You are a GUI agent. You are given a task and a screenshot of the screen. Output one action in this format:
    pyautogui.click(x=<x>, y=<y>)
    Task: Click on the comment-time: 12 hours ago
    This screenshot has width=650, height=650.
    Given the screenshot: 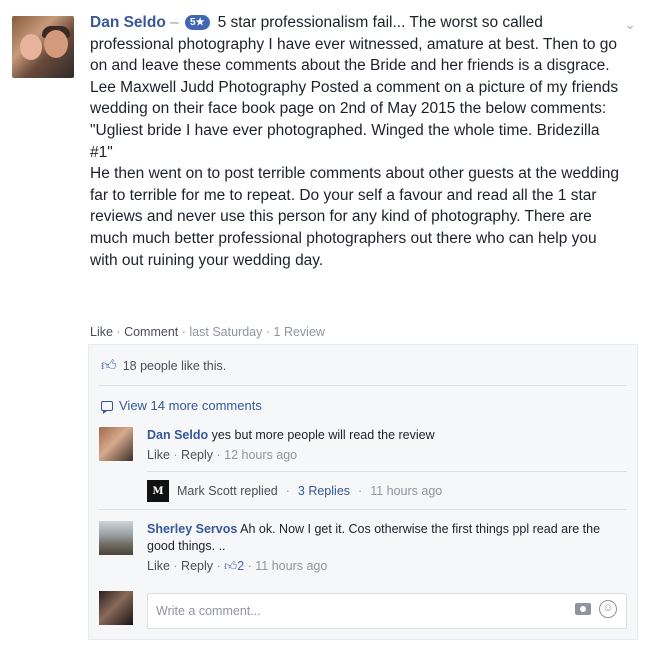 What is the action you would take?
    pyautogui.click(x=260, y=455)
    